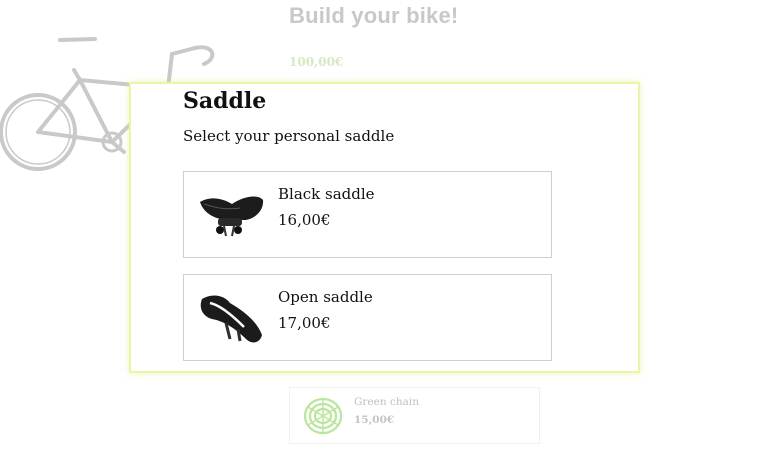 The width and height of the screenshot is (769, 450). What do you see at coordinates (367, 317) in the screenshot?
I see `option-open-saddle: Open saddle 17,00€` at bounding box center [367, 317].